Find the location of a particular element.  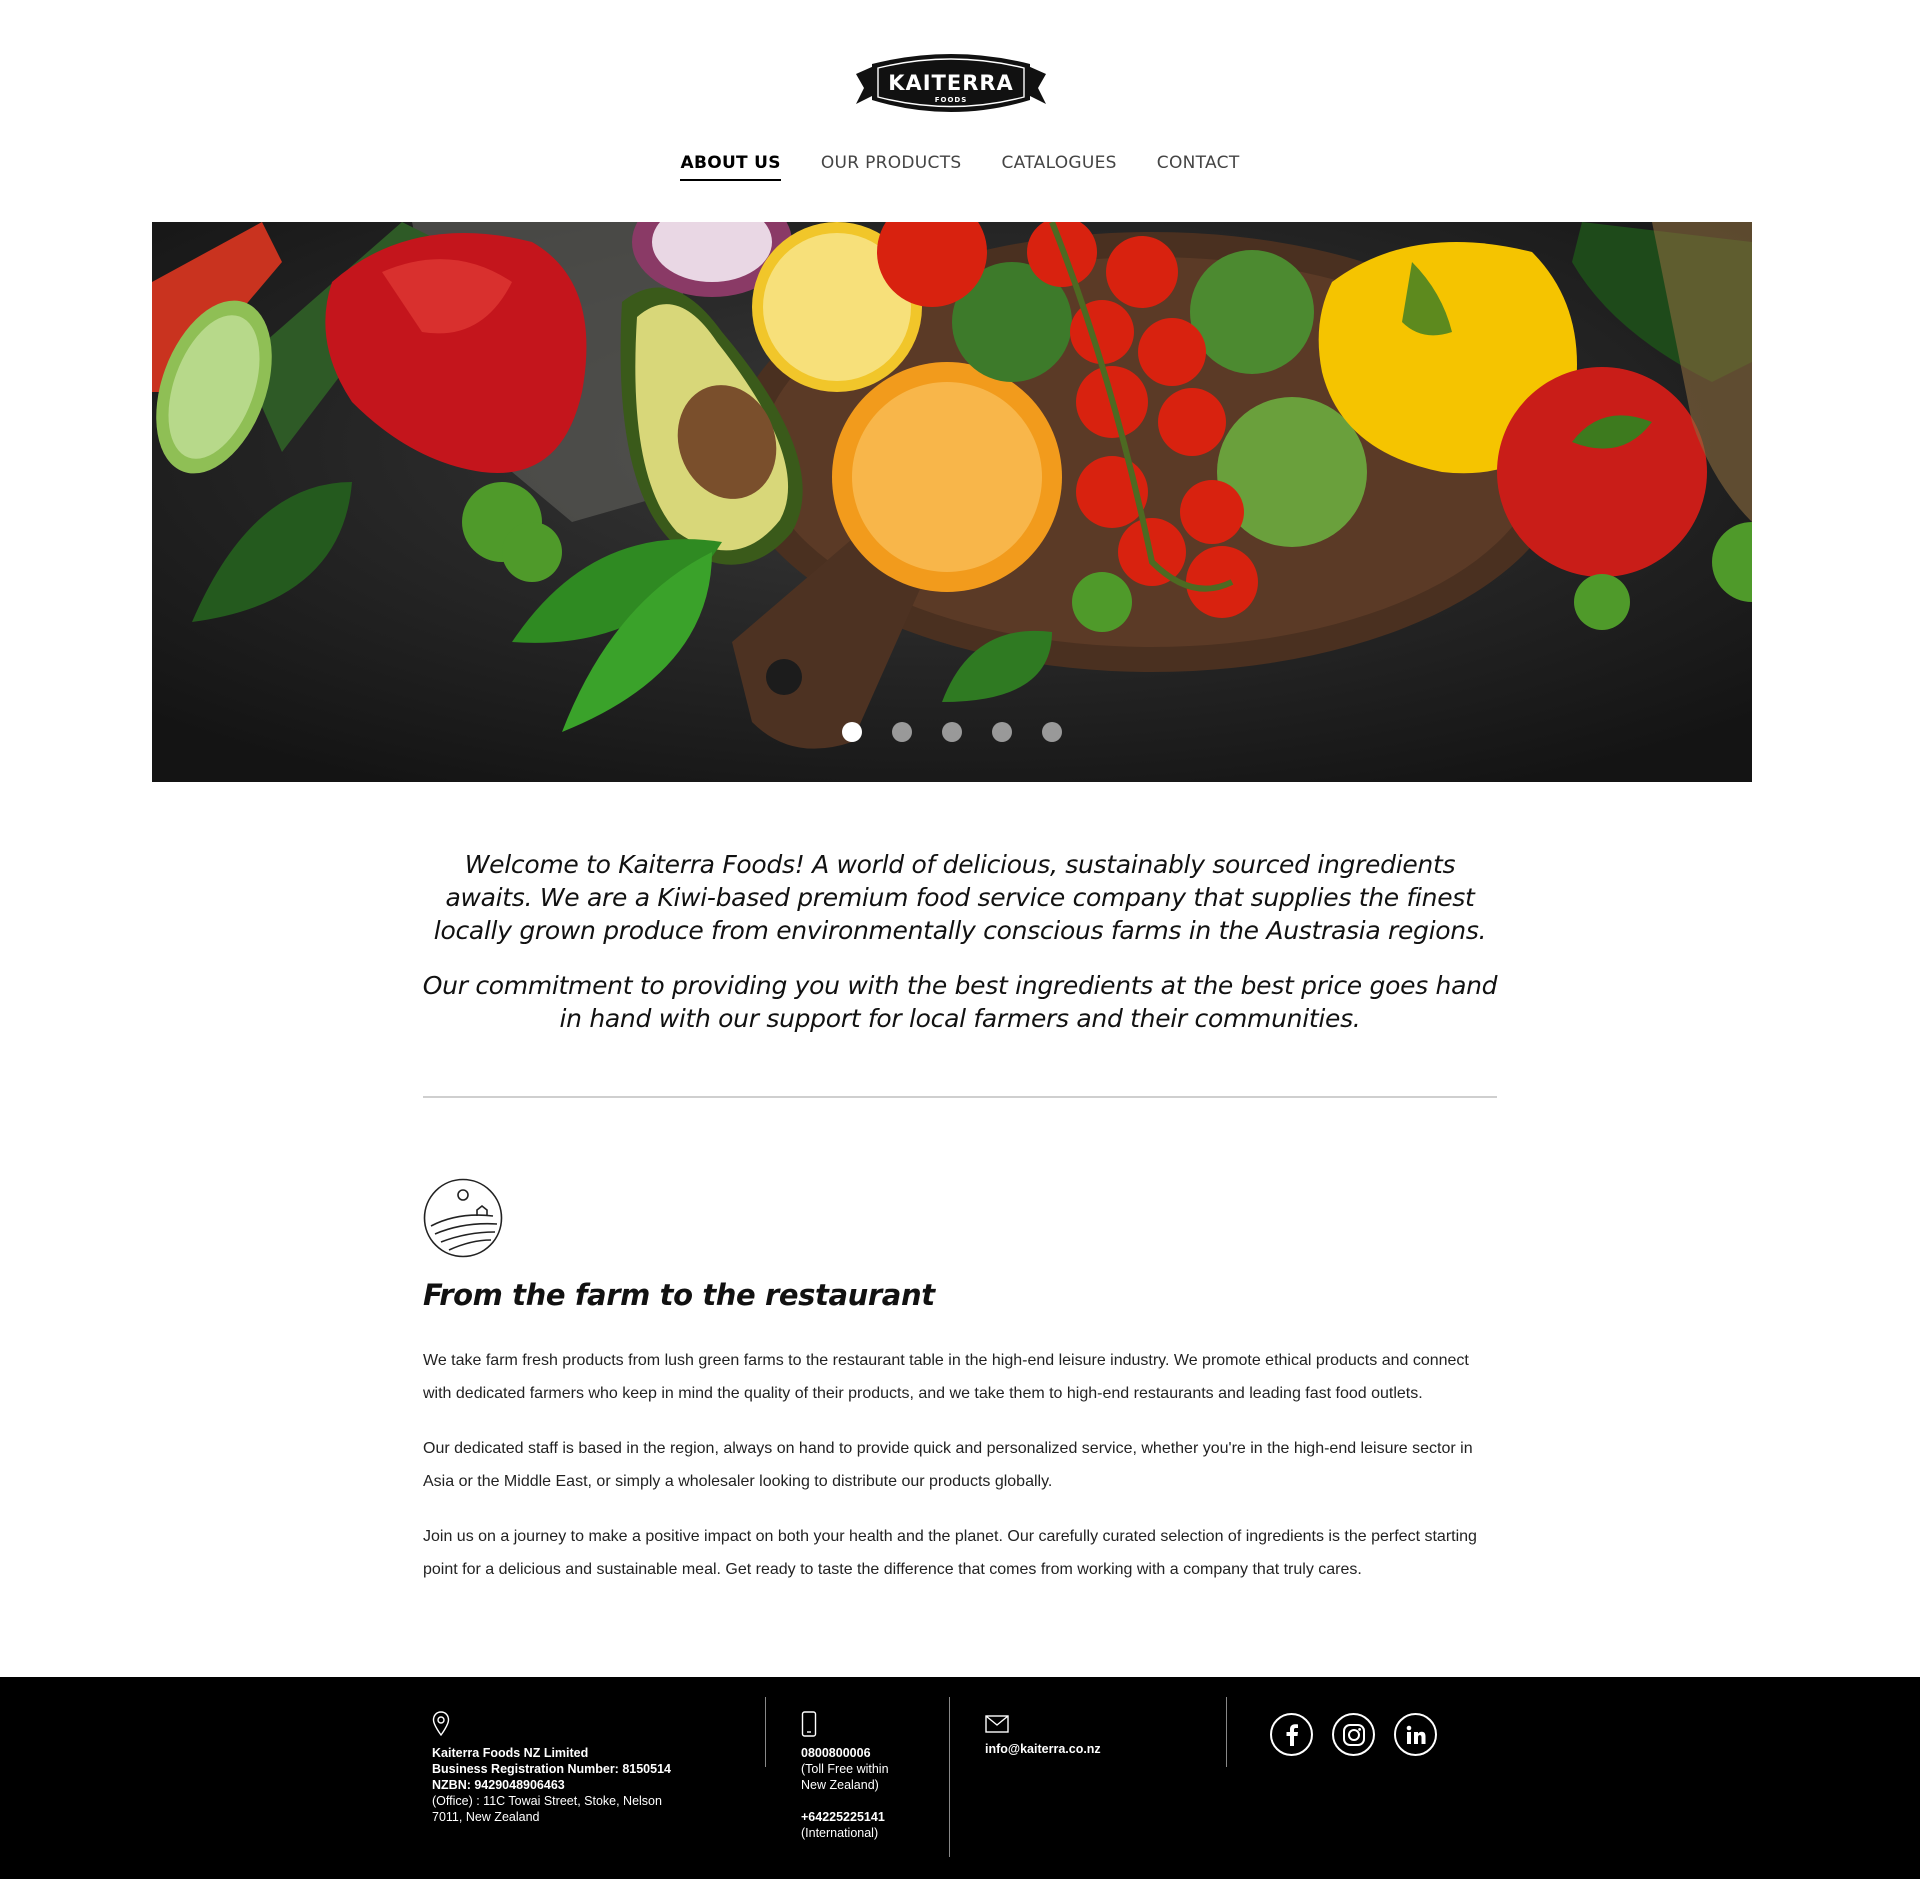

linkedin-icon is located at coordinates (1415, 1734).